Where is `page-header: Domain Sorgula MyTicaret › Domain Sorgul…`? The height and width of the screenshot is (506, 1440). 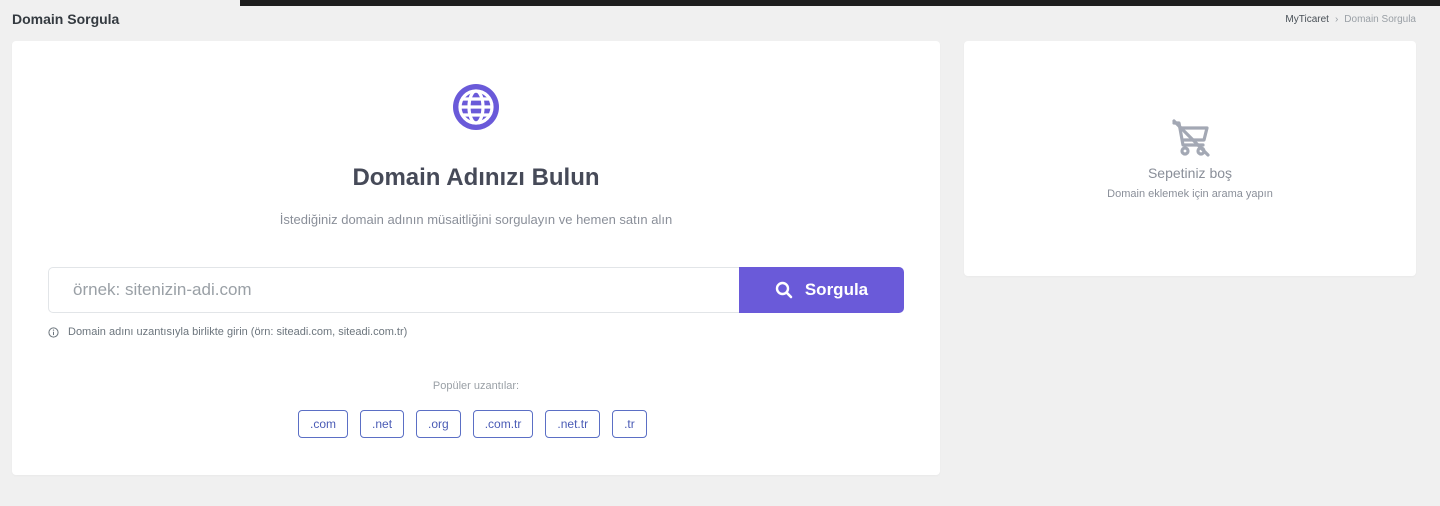
page-header: Domain Sorgula MyTicaret › Domain Sorgul… is located at coordinates (714, 19).